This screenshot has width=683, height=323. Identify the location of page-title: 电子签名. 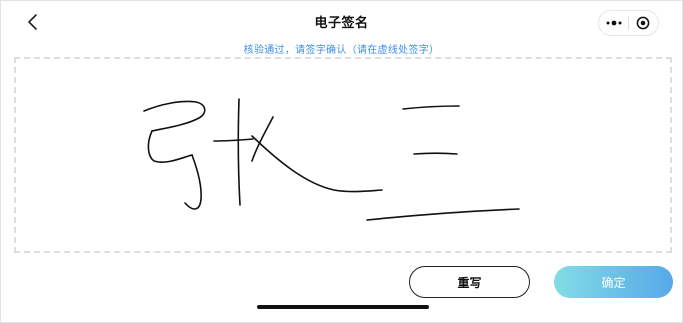
(341, 23).